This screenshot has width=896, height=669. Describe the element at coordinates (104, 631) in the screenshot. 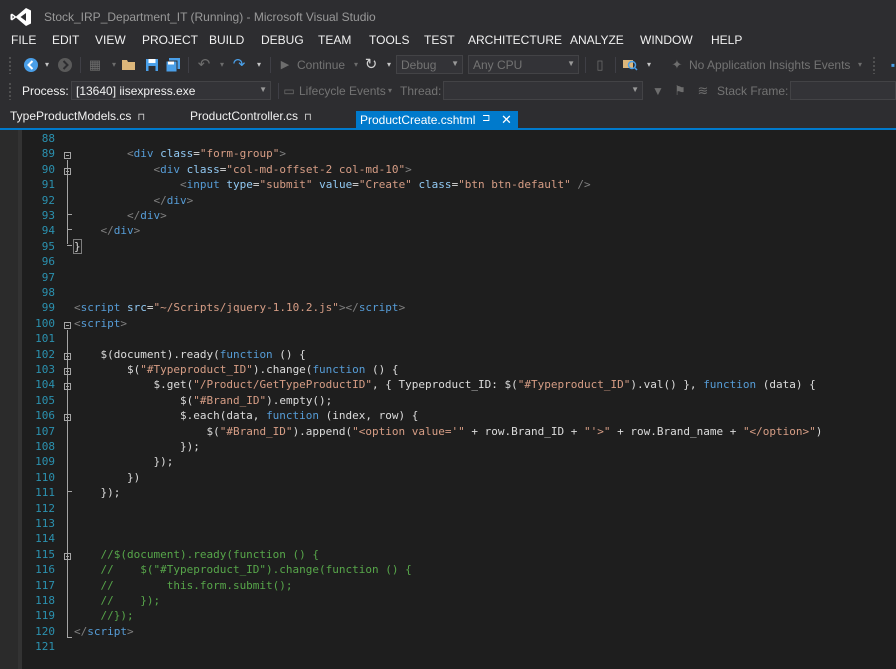

I see `code-text: </script>` at that location.